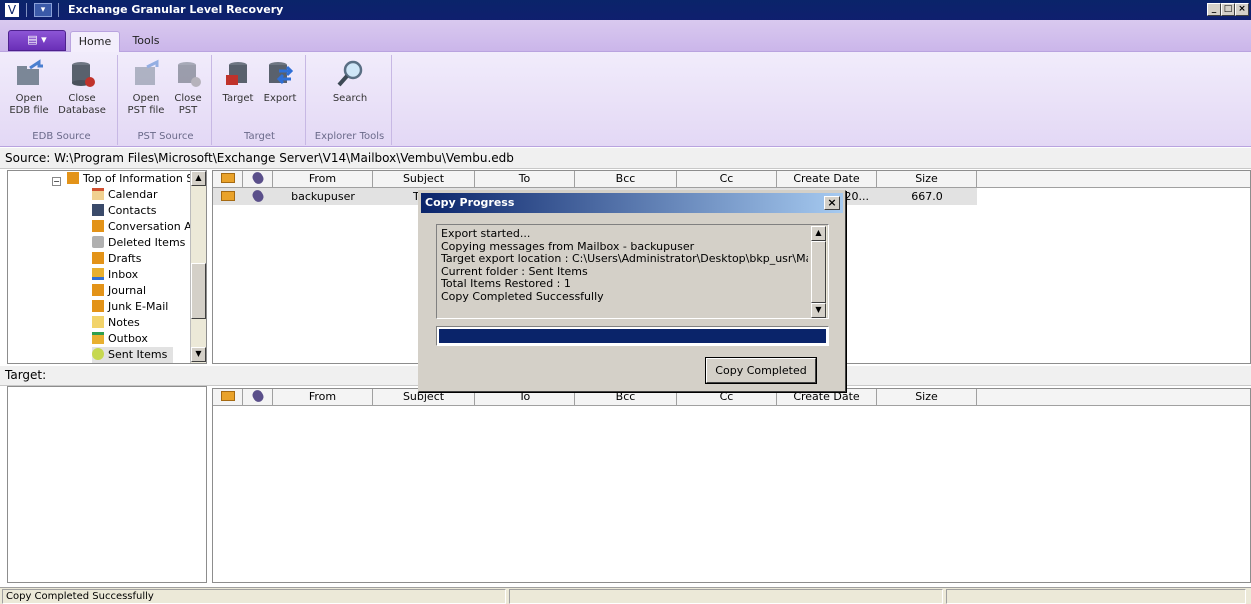 The height and width of the screenshot is (604, 1251). Describe the element at coordinates (153, 226) in the screenshot. I see `tree-item-label: Conversation Ac` at that location.